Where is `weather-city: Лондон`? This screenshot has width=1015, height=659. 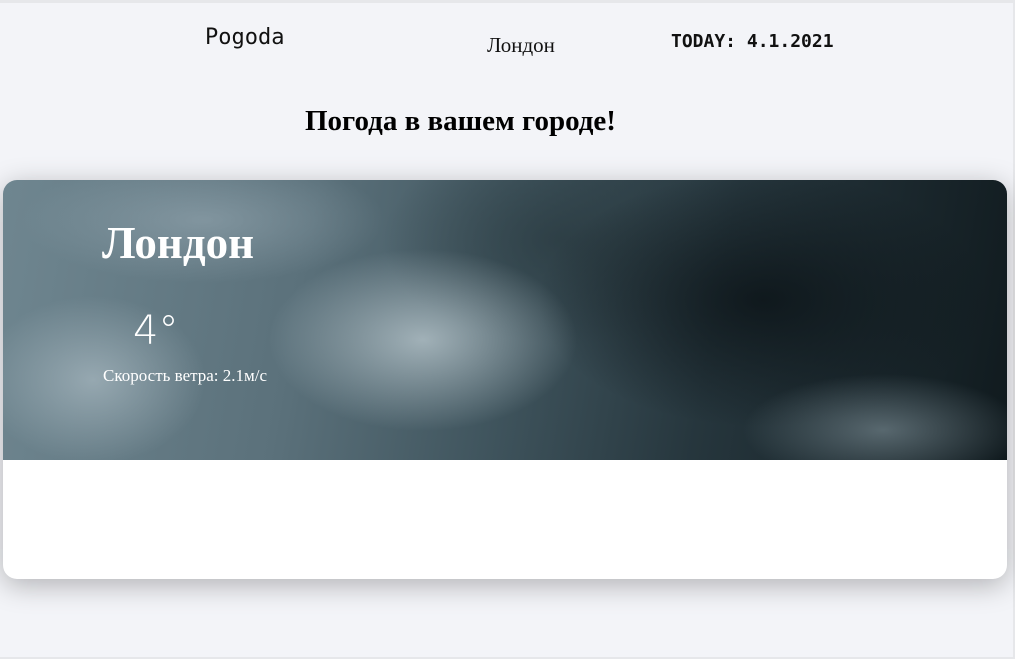
weather-city: Лондон is located at coordinates (178, 243).